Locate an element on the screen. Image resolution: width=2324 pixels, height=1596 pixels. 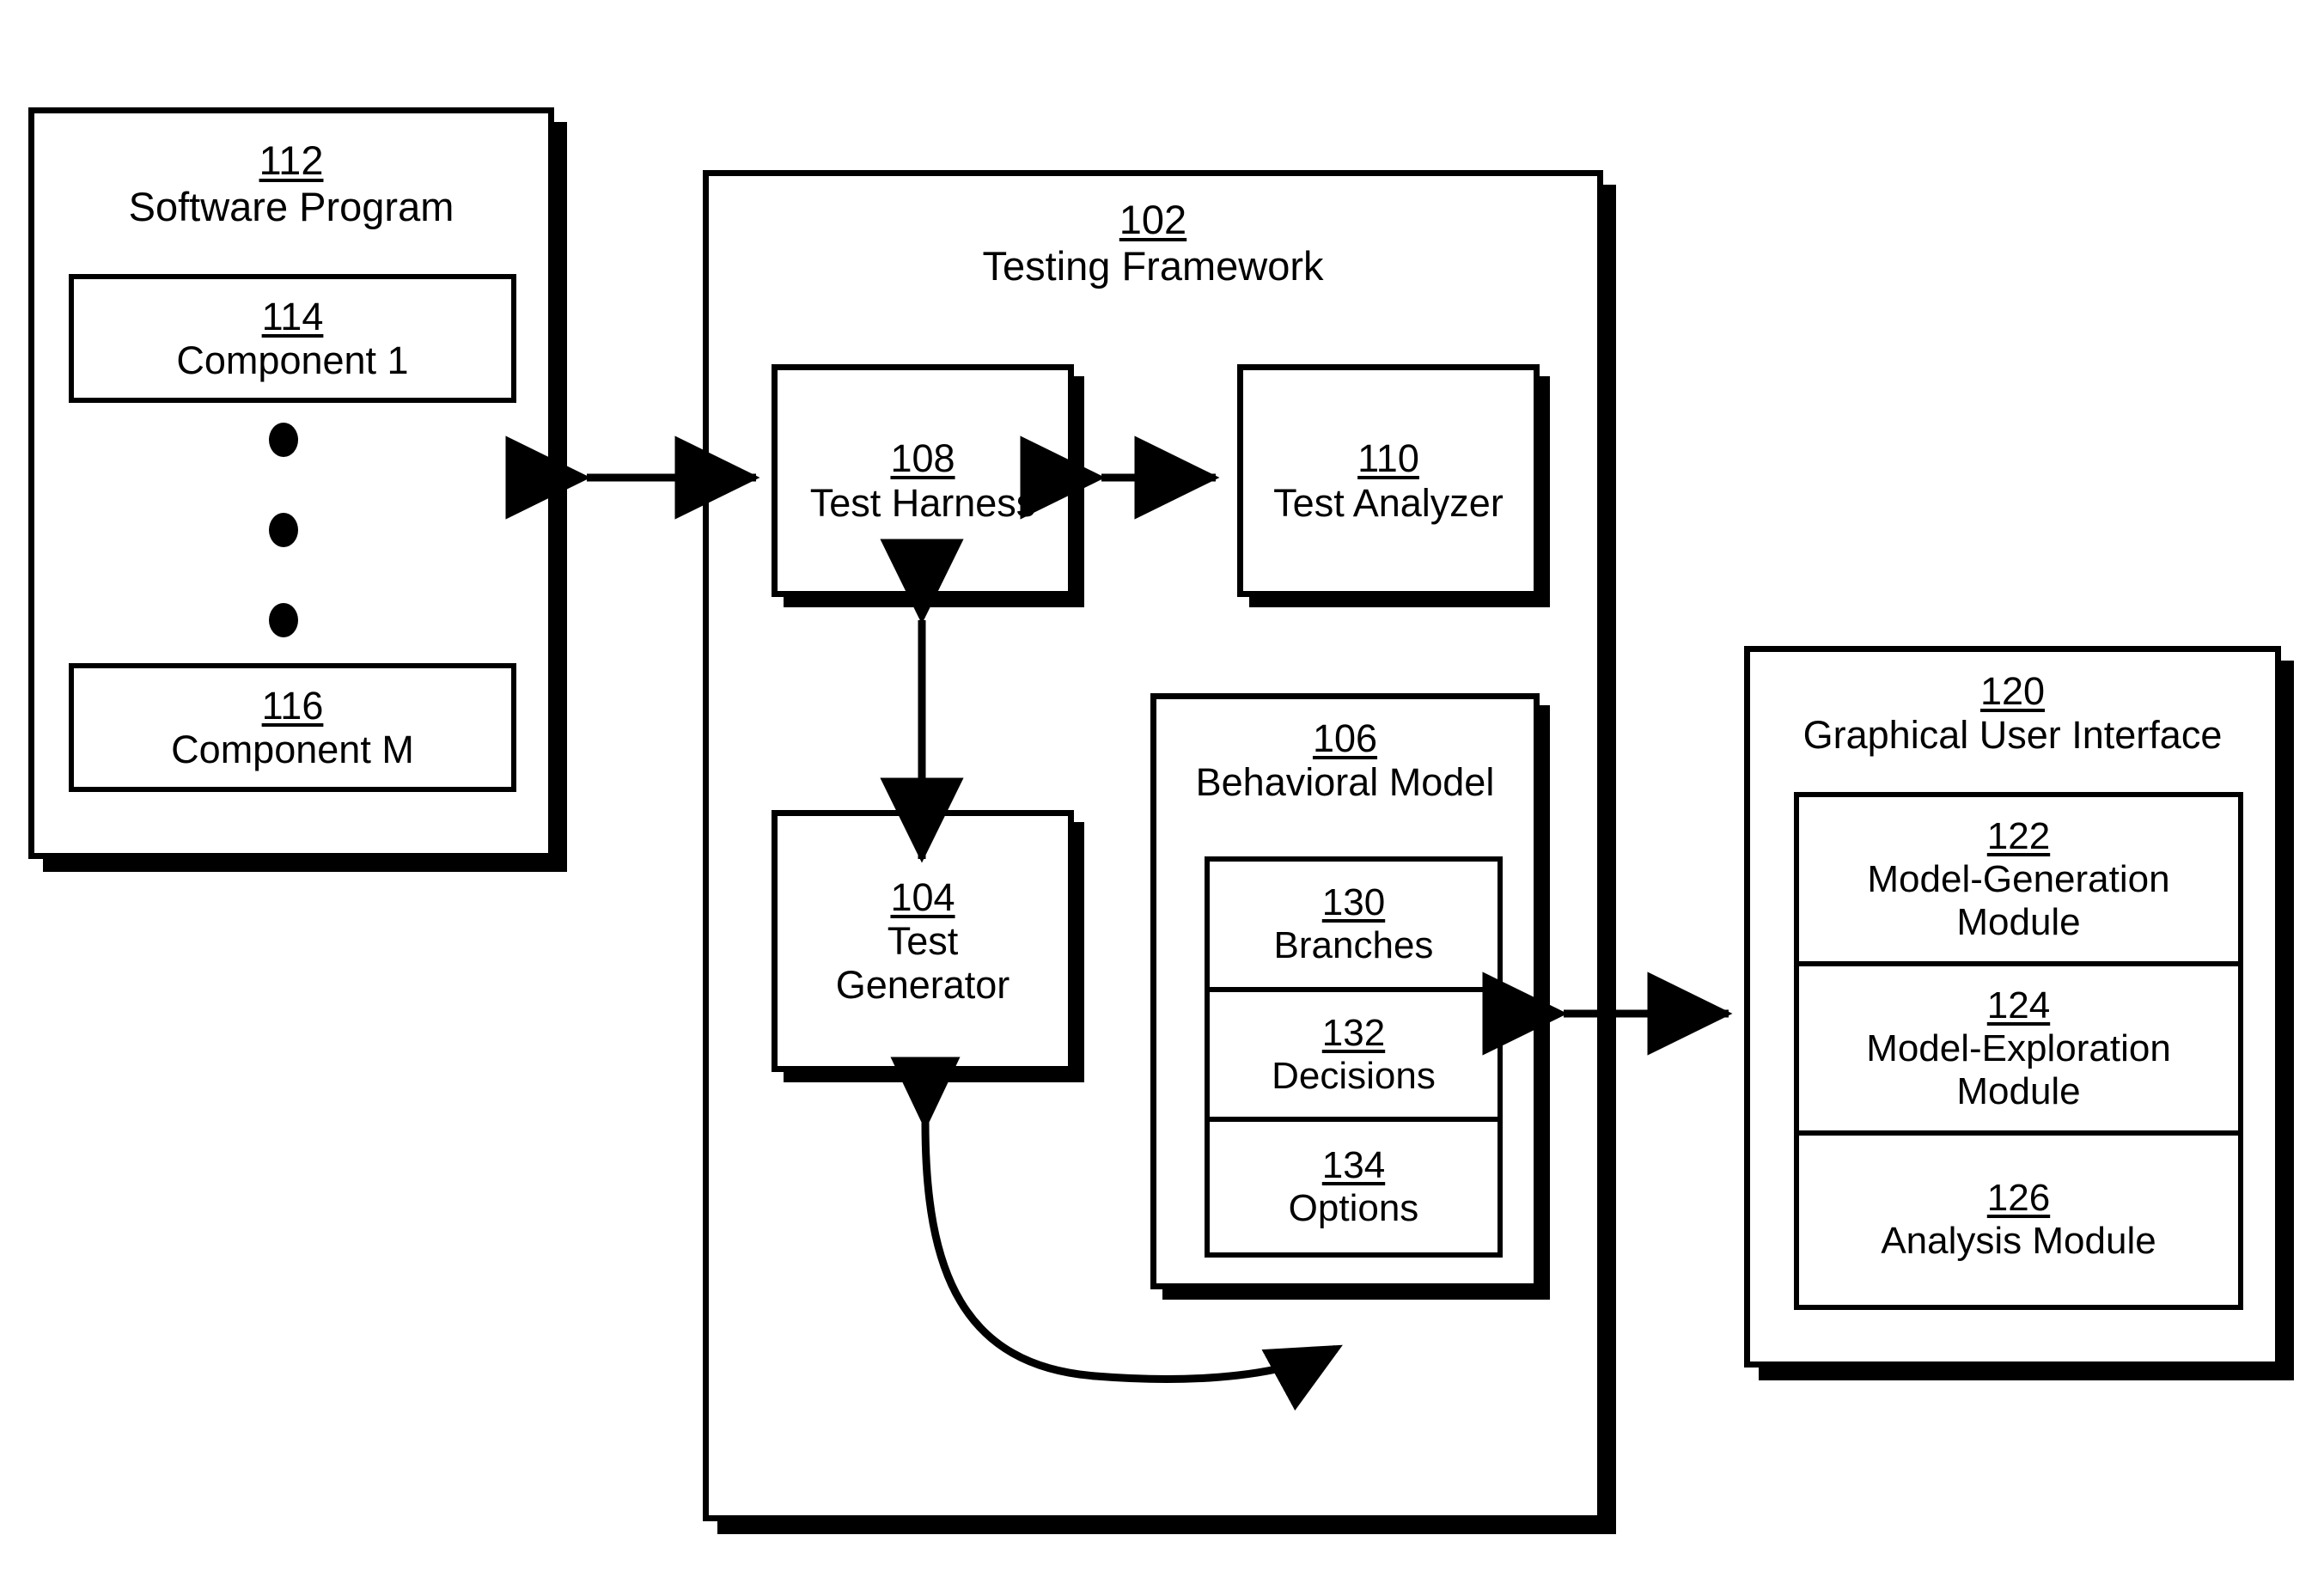
block-component-1: 114 Component 1 is located at coordinates (292, 338).